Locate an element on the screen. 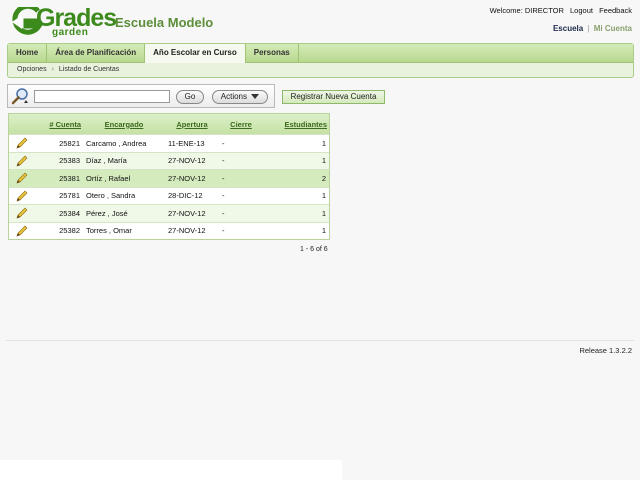 The width and height of the screenshot is (640, 480). tab-area-planificacion: Área de Planificación is located at coordinates (96, 53).